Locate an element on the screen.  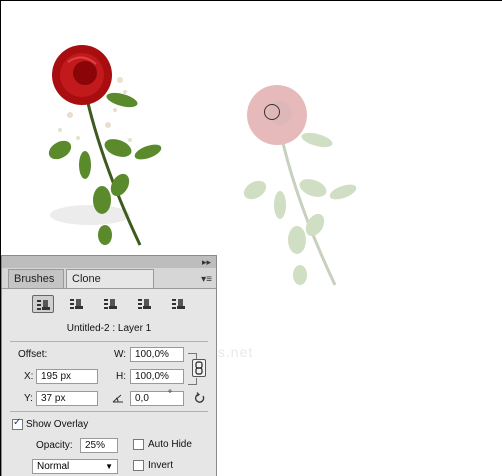
h-label: H: is located at coordinates (121, 376).